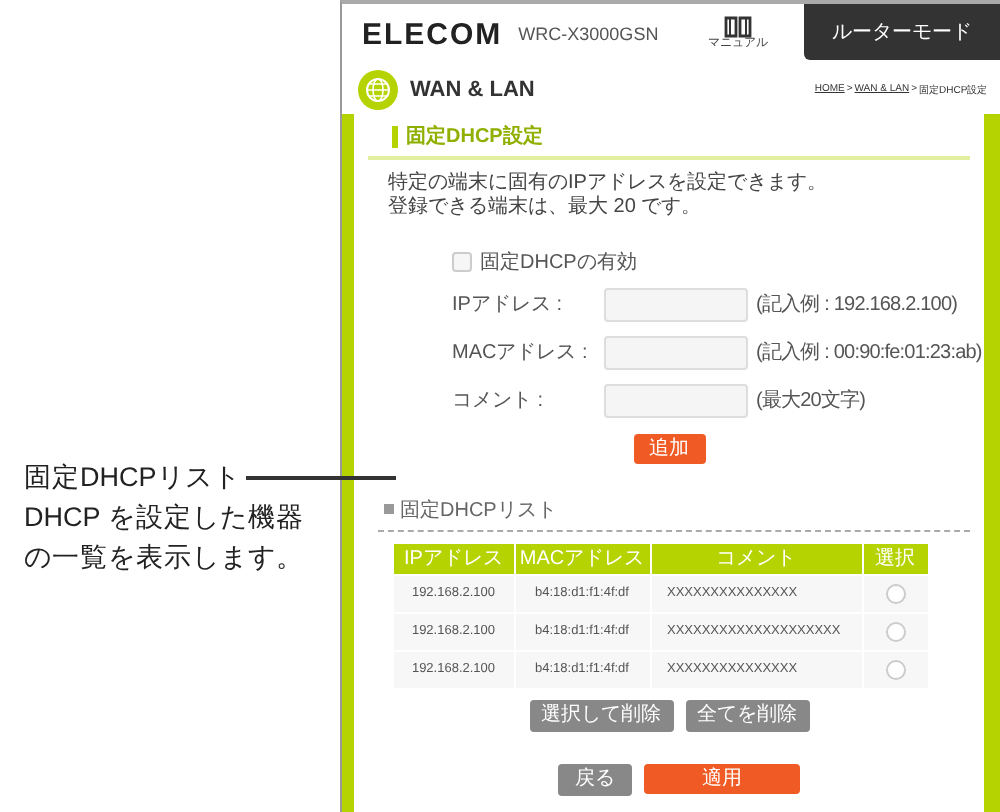  What do you see at coordinates (546, 207) in the screenshot?
I see `description-text: 登録できる端末は、最大 20 です。` at bounding box center [546, 207].